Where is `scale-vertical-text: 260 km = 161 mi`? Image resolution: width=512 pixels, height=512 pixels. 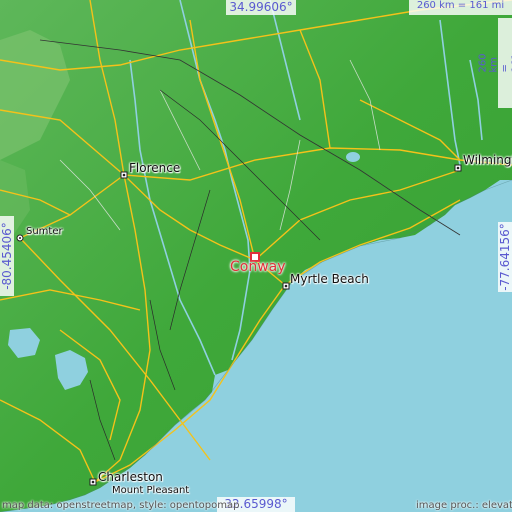
scale-vertical-text: 260 km = 161 mi is located at coordinates (494, 63).